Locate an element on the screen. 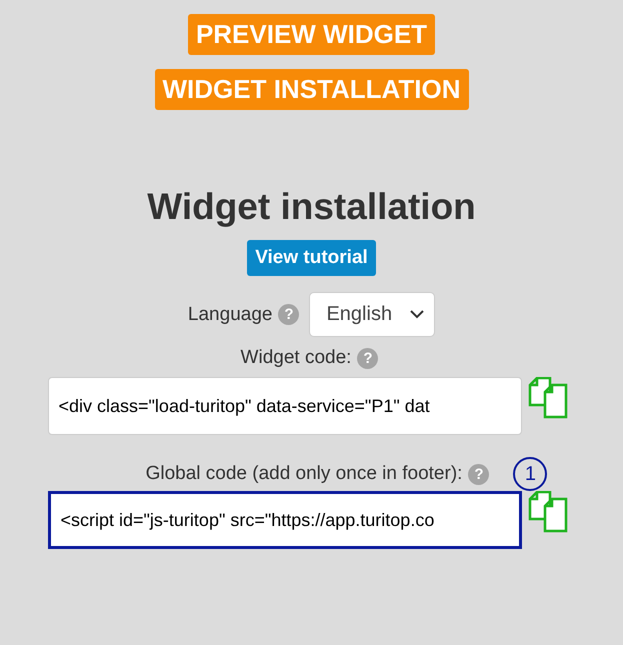  field-label: Global code (add only once in footer): is located at coordinates (304, 474).